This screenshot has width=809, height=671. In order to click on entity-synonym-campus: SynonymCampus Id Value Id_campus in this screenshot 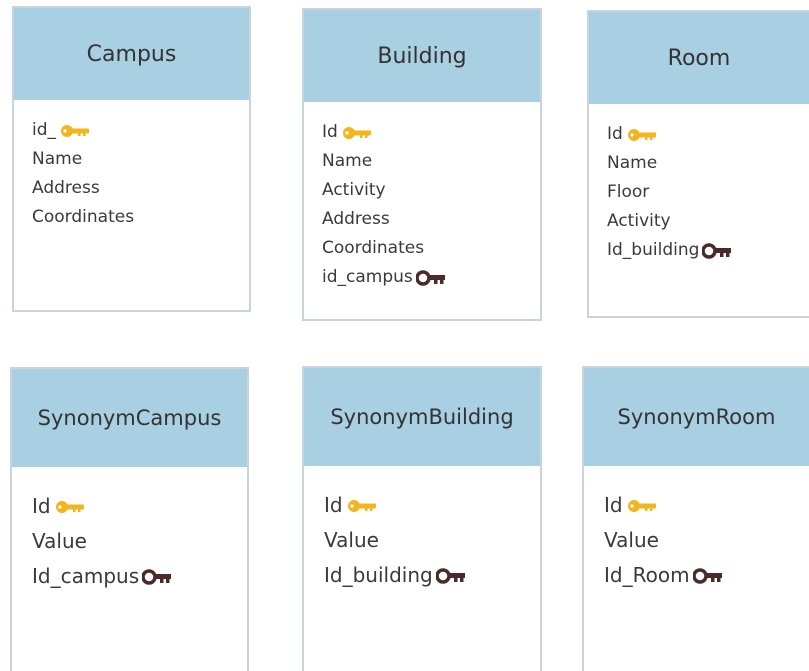, I will do `click(129, 519)`.